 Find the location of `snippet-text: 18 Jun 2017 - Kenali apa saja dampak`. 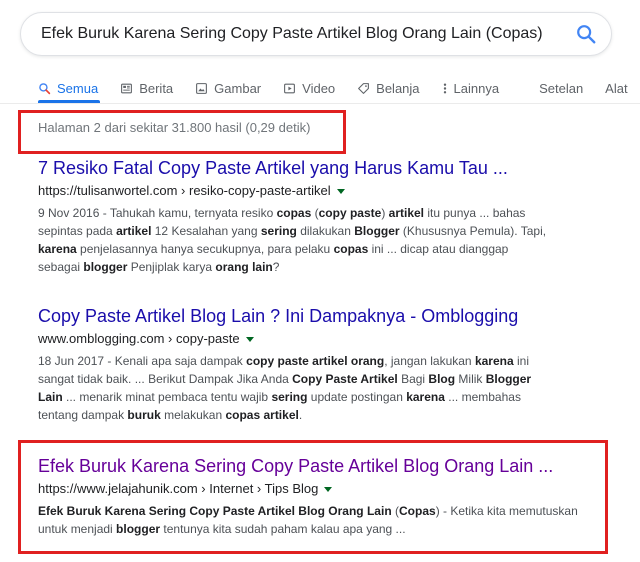

snippet-text: 18 Jun 2017 - Kenali apa saja dampak is located at coordinates (142, 361).